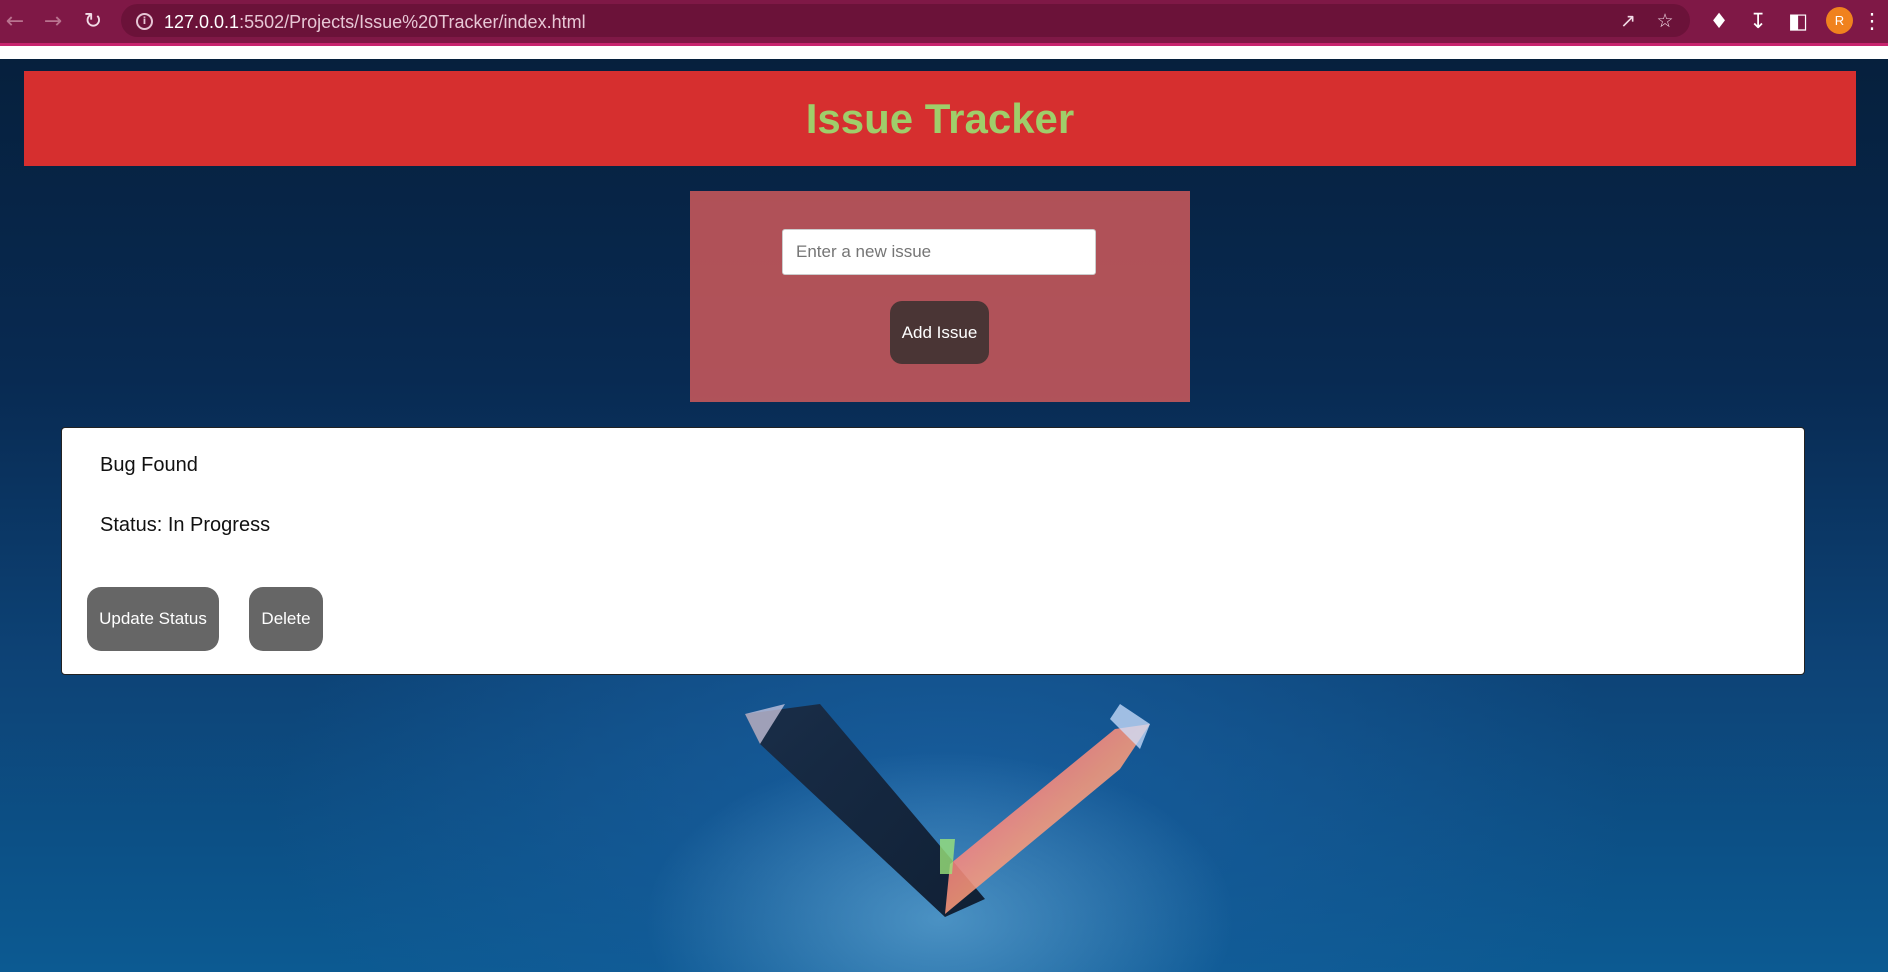 The image size is (1888, 972). Describe the element at coordinates (15, 21) in the screenshot. I see `back-arrow-icon: ←` at that location.